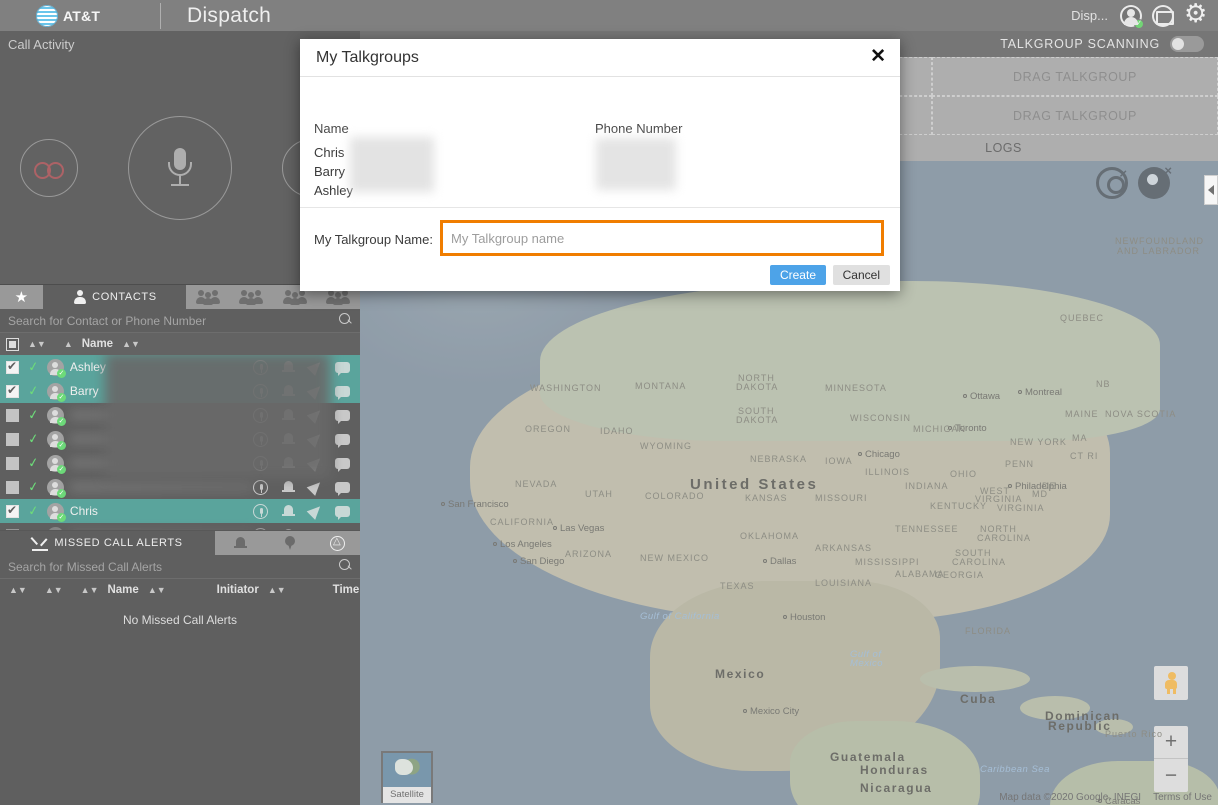 This screenshot has height=805, width=1218. Describe the element at coordinates (600, 58) in the screenshot. I see `dialog-header: My Talkgroups ✕` at that location.